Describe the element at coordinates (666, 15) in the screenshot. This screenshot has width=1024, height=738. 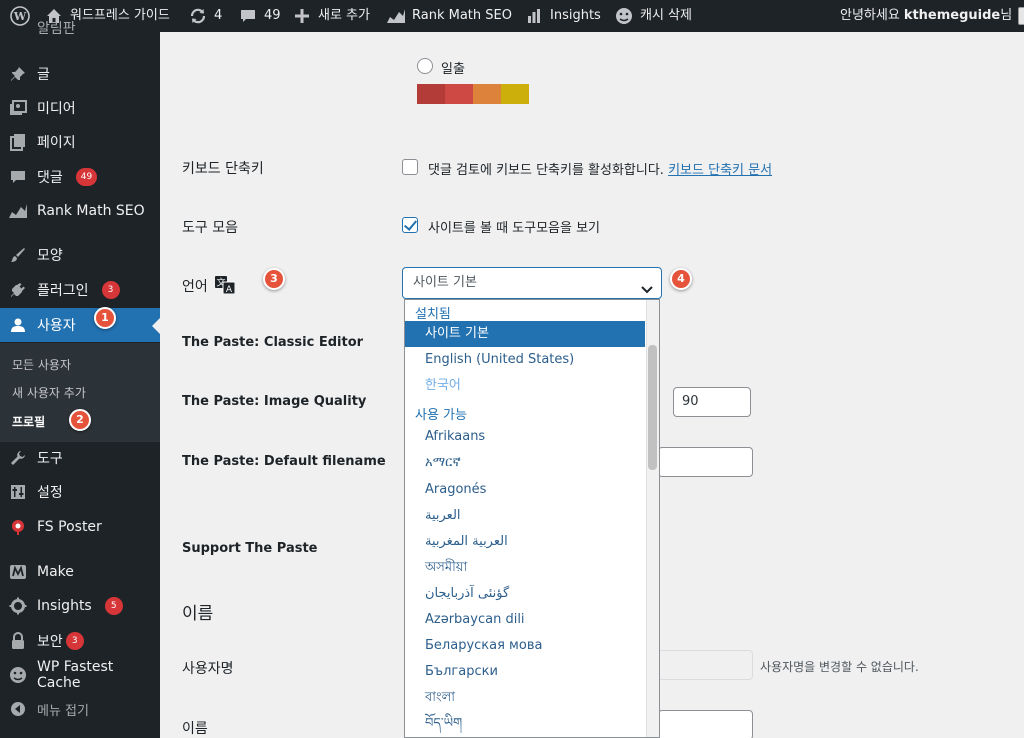
I see `clear-cache-label: 캐시 삭제` at that location.